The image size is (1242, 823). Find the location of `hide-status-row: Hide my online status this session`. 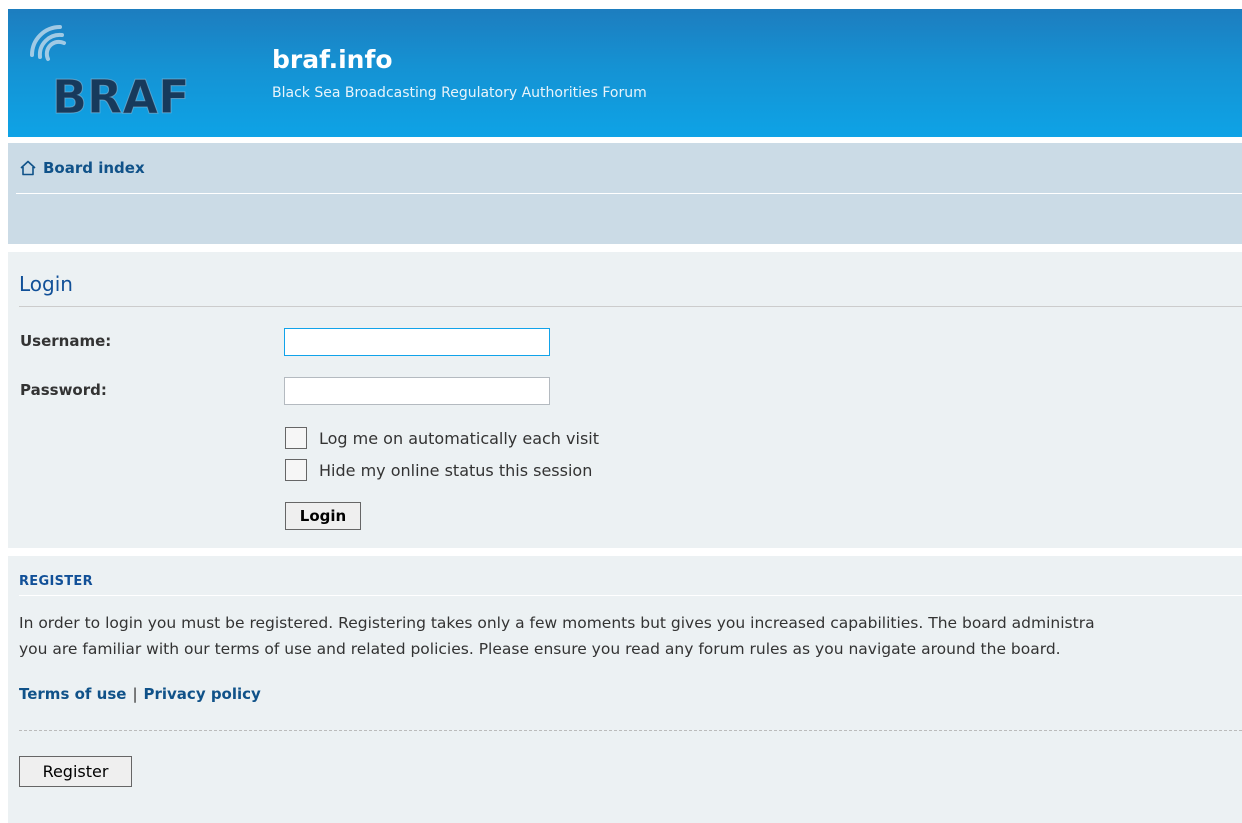

hide-status-row: Hide my online status this session is located at coordinates (438, 470).